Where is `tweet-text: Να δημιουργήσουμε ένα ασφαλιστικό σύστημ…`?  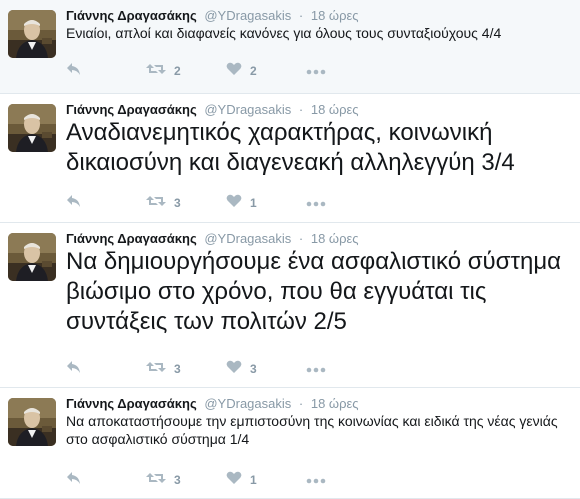
tweet-text: Να δημιουργήσουμε ένα ασφαλιστικό σύστημ… is located at coordinates (314, 291).